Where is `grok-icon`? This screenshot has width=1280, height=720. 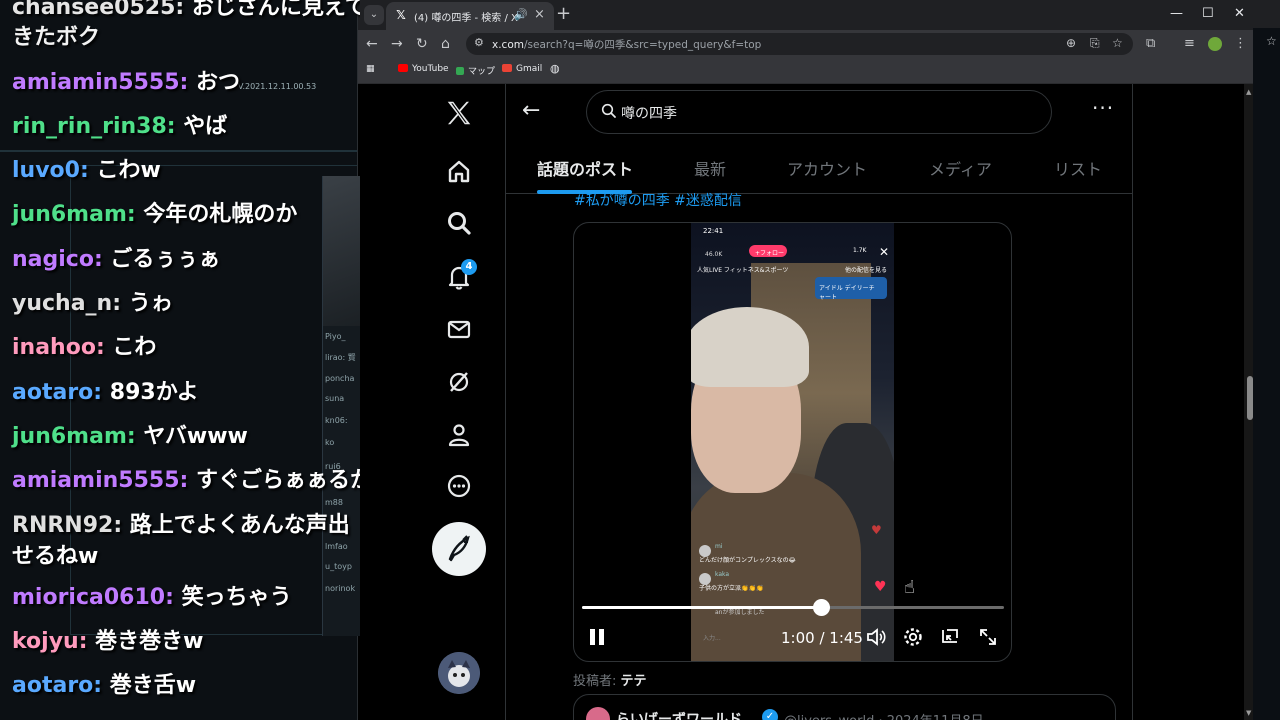 grok-icon is located at coordinates (459, 382).